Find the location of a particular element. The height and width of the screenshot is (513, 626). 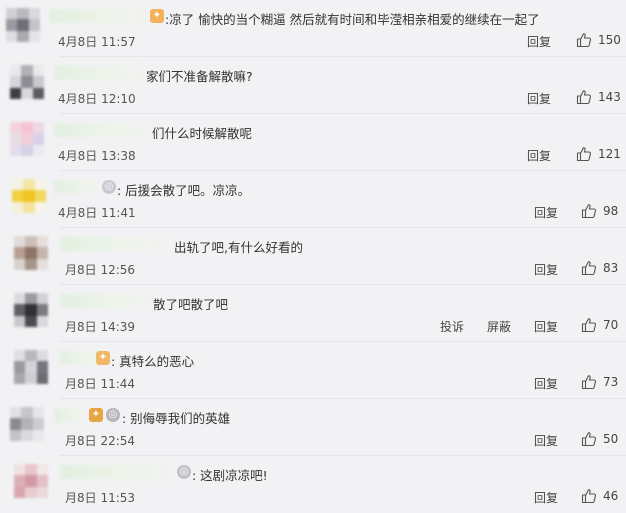

comment-item: ◎ : 这剧凉凉吧! 月8日 11:53 回复 46 is located at coordinates (313, 484).